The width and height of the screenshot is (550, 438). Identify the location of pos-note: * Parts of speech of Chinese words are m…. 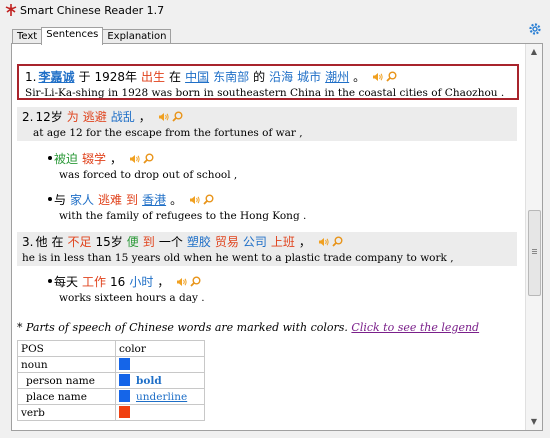
(248, 327).